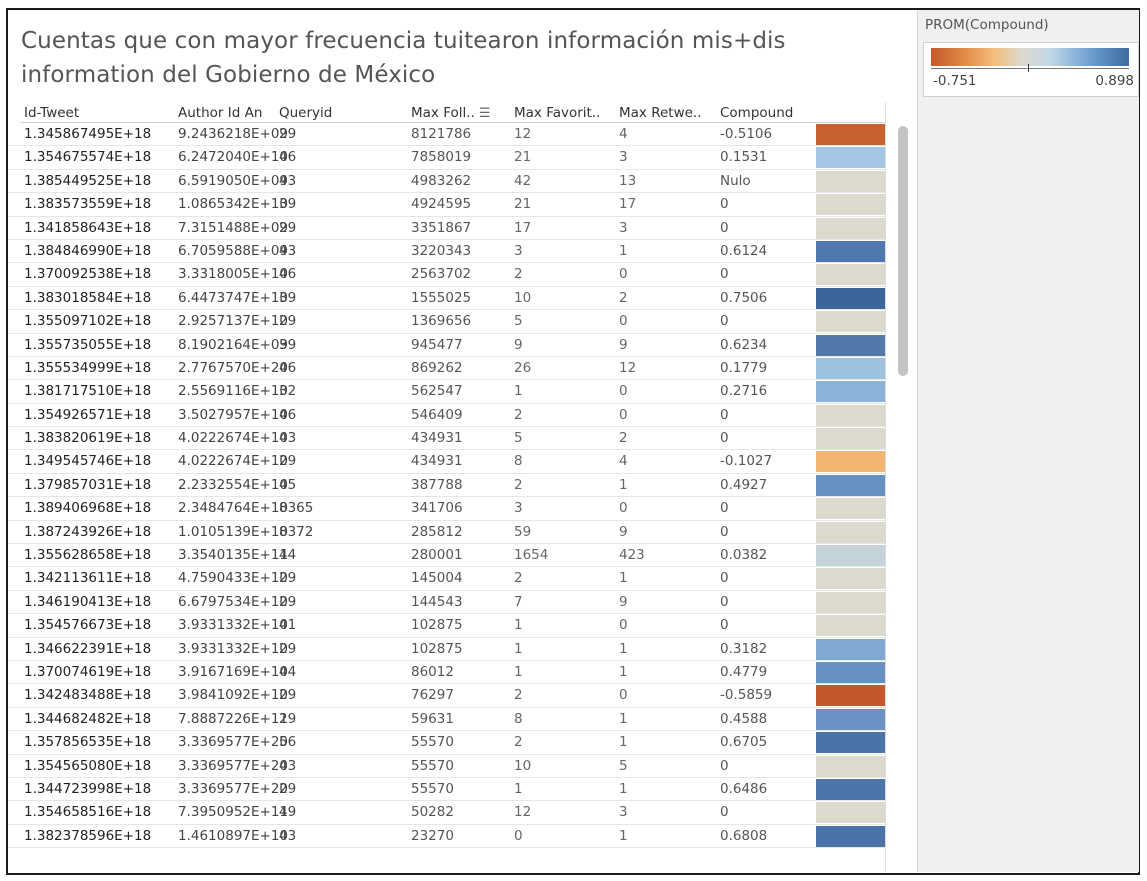 The width and height of the screenshot is (1147, 881). I want to click on table-row: 1.354926571E+18 3.5027957E+10 46 546409 2 0 0, so click(446, 416).